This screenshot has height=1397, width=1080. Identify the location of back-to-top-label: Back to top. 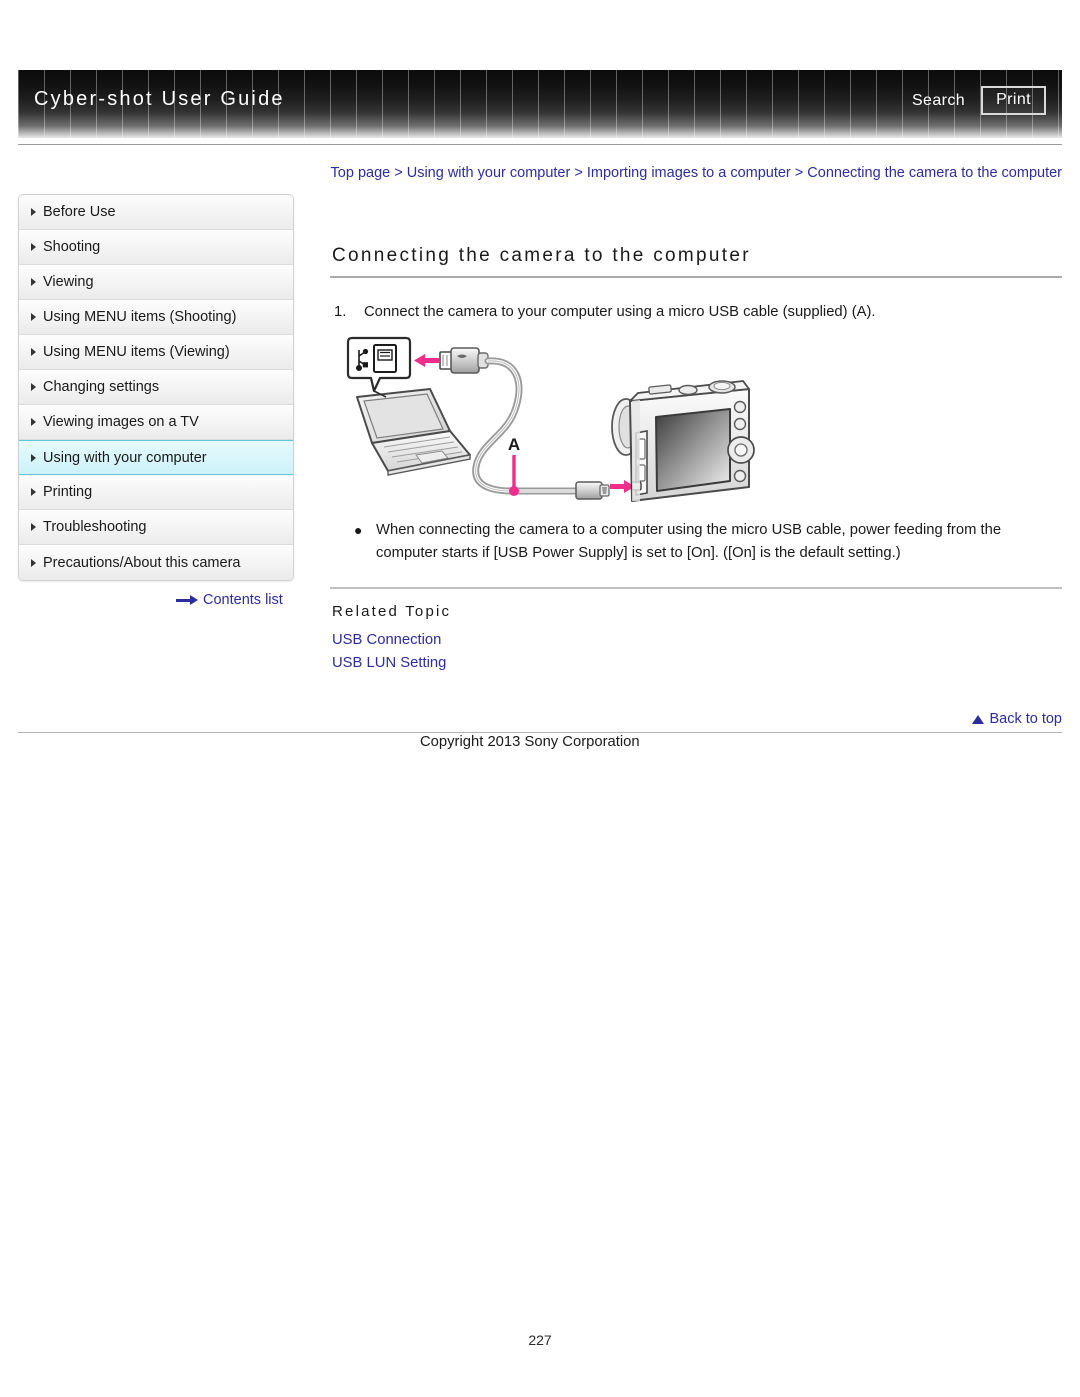
(1025, 719).